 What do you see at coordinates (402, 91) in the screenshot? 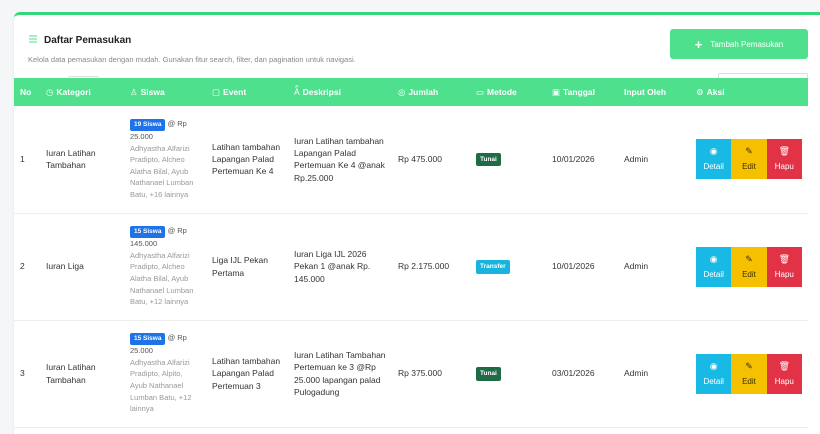
I see `money-icon: ◎` at bounding box center [402, 91].